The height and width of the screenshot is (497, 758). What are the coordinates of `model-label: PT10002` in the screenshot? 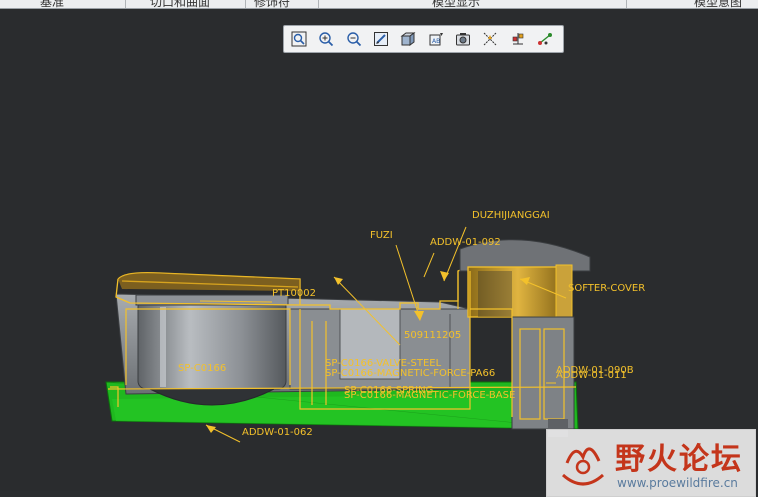 It's located at (294, 293).